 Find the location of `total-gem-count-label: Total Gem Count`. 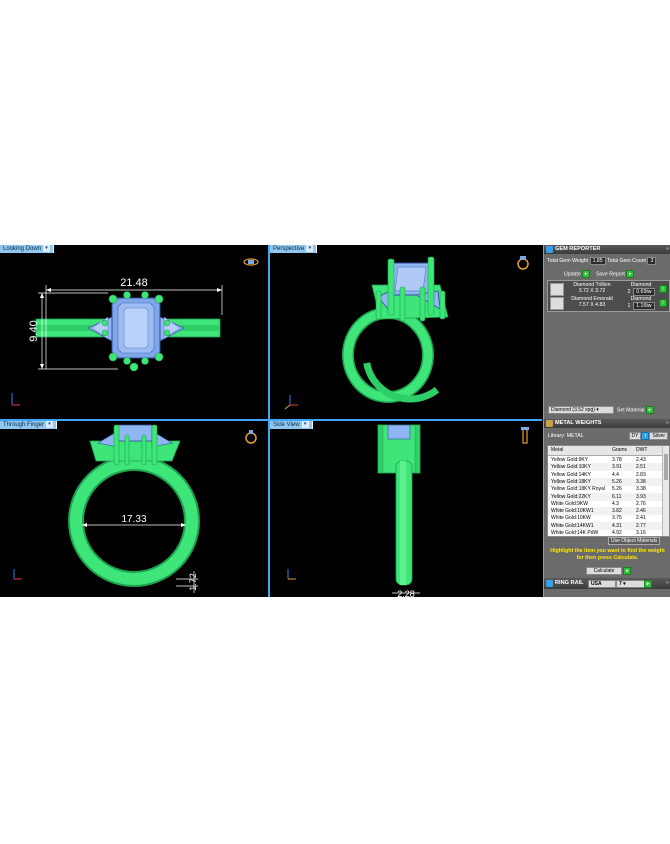

total-gem-count-label: Total Gem Count is located at coordinates (626, 261).